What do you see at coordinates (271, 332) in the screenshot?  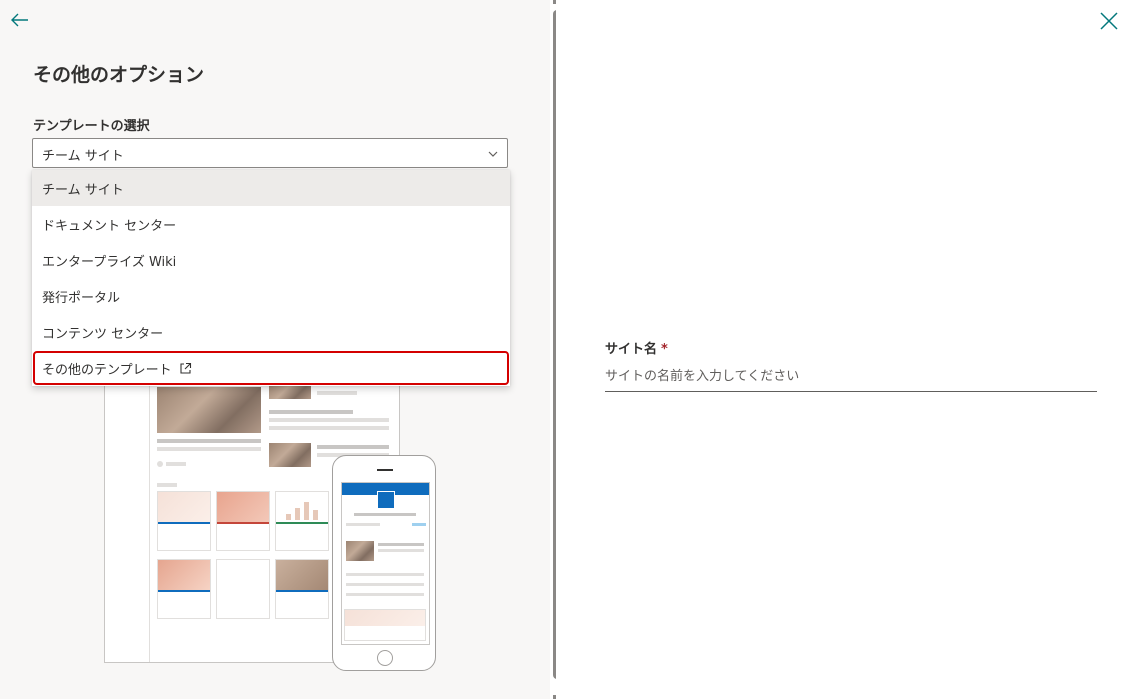 I see `template-option-content-center: コンテンツ センター` at bounding box center [271, 332].